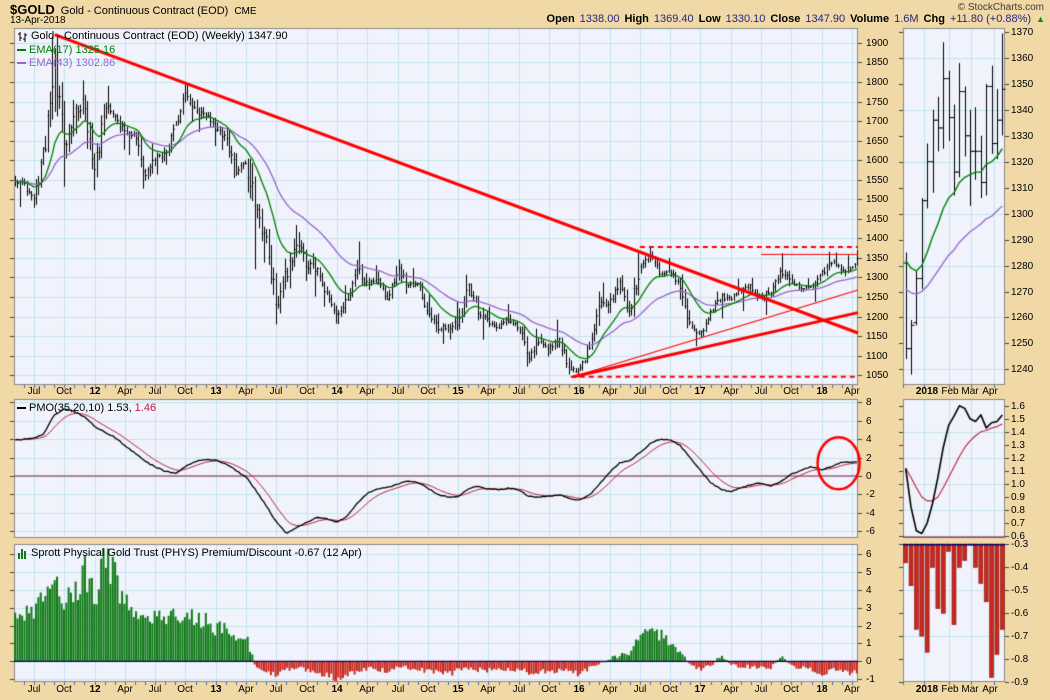  Describe the element at coordinates (1020, 682) in the screenshot. I see `y-tick-label: -0.9` at that location.